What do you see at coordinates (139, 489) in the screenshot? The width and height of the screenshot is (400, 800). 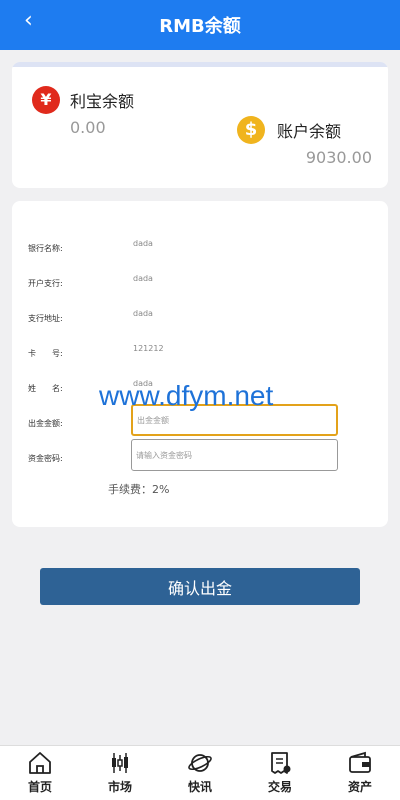 I see `fee-text: 手续费：2%` at bounding box center [139, 489].